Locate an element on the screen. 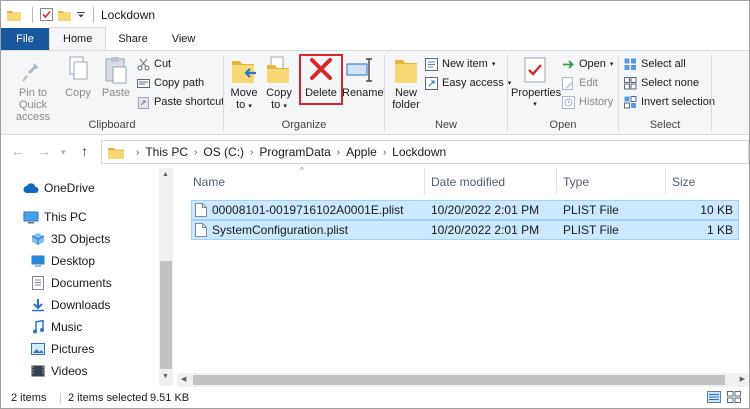  tab-file: File is located at coordinates (25, 39).